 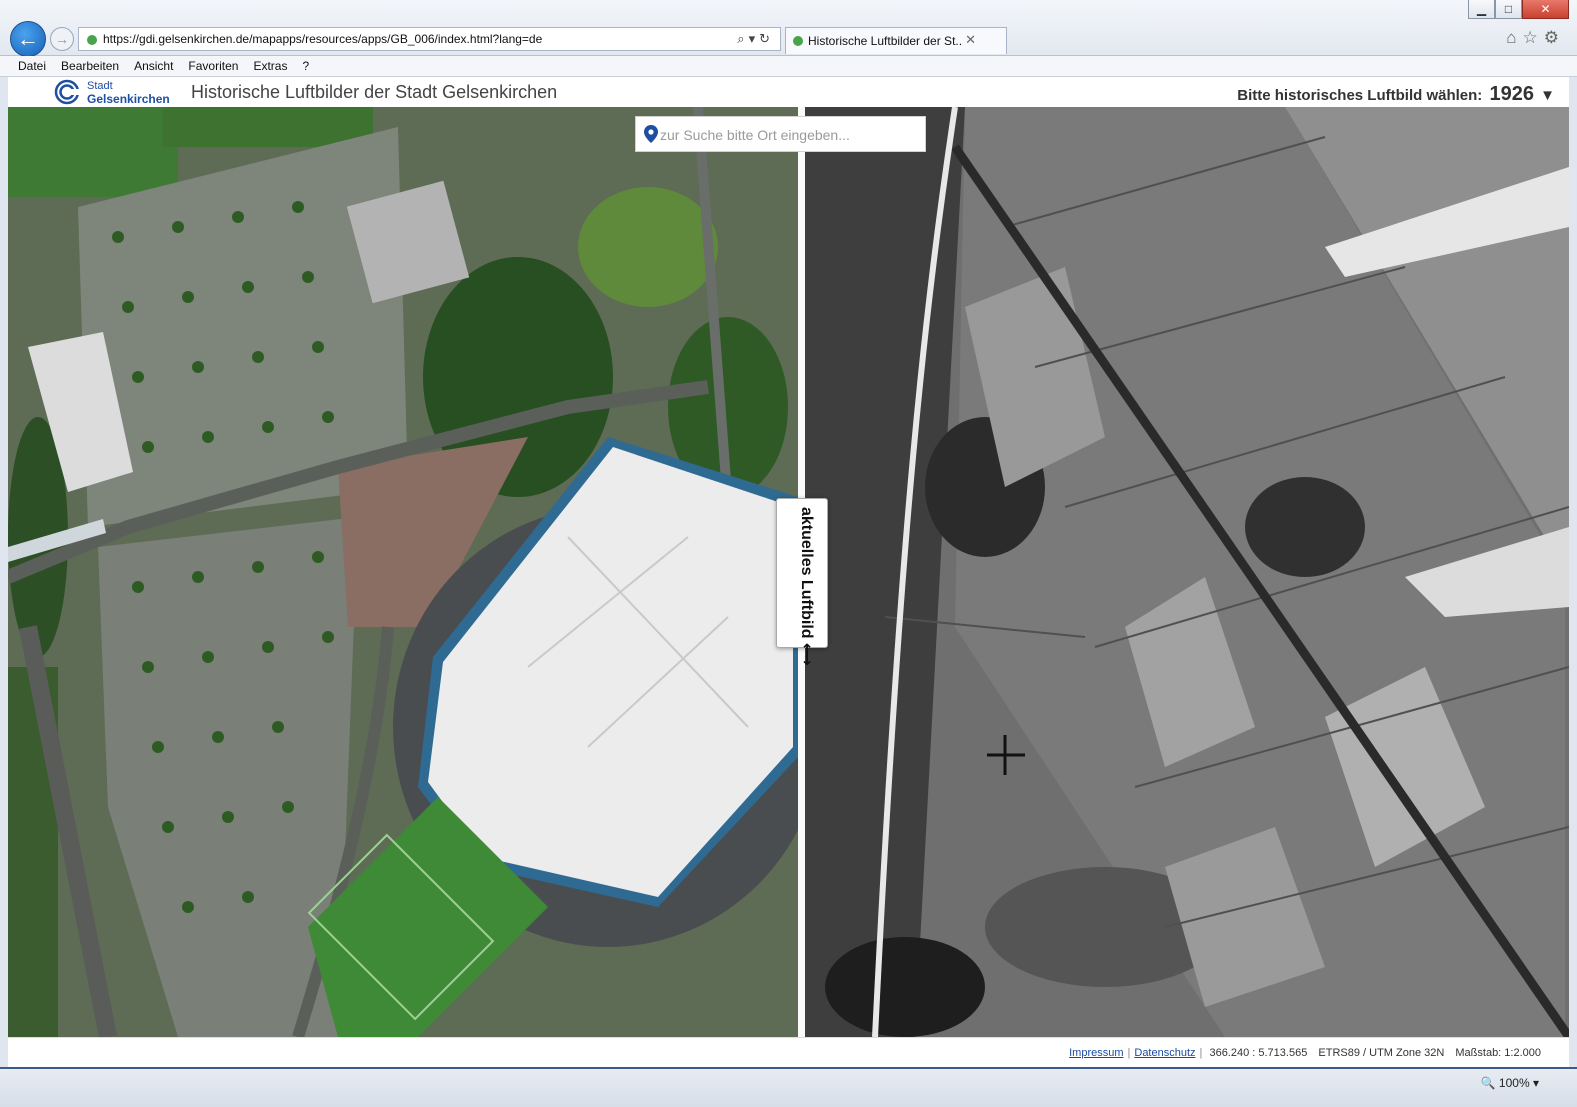 What do you see at coordinates (798, 41) in the screenshot?
I see `tab-favicon-icon` at bounding box center [798, 41].